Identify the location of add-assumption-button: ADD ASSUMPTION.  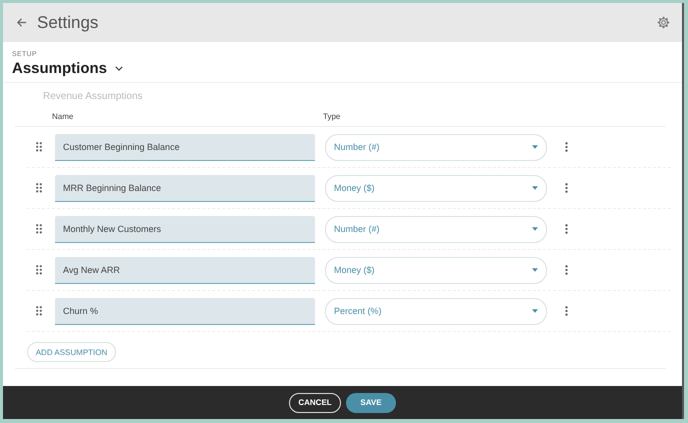
(71, 352).